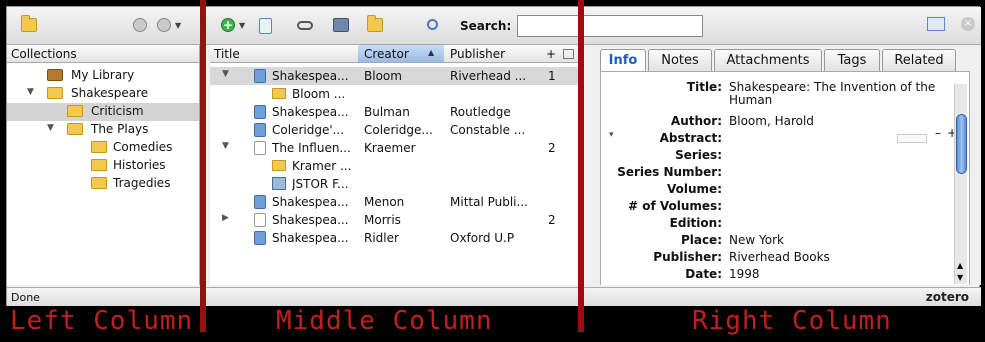  Describe the element at coordinates (279, 183) in the screenshot. I see `attachment-icon` at that location.